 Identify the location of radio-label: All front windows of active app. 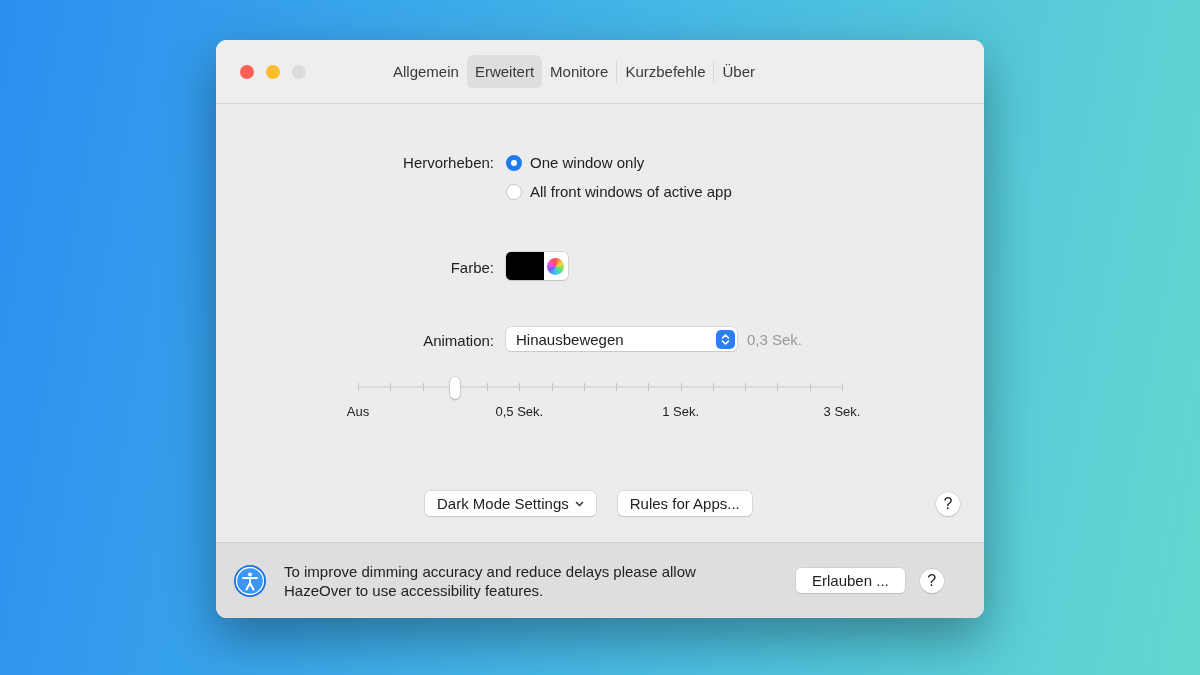
(631, 191).